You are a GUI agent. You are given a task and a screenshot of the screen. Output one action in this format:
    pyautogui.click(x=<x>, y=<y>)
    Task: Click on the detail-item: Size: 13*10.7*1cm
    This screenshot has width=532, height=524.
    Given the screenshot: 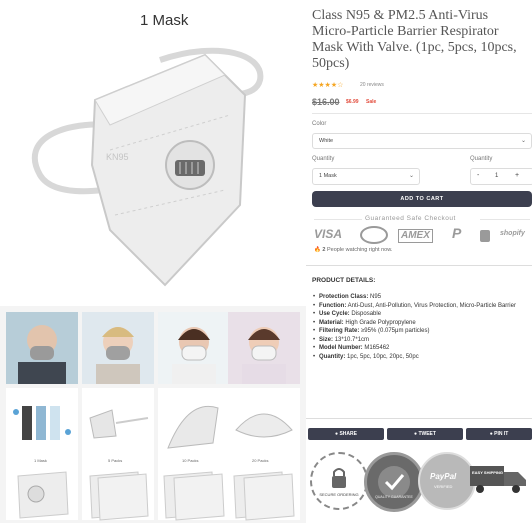 What is the action you would take?
    pyautogui.click(x=420, y=340)
    